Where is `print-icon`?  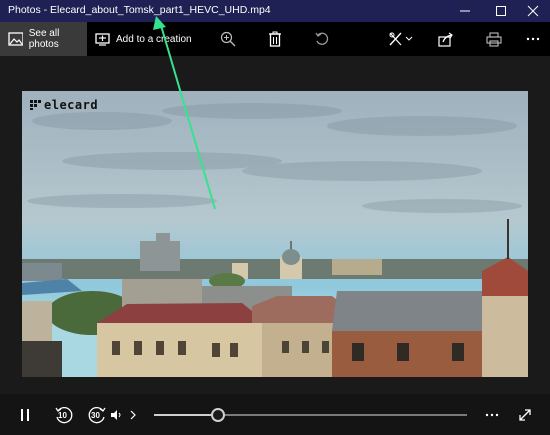 print-icon is located at coordinates (494, 39).